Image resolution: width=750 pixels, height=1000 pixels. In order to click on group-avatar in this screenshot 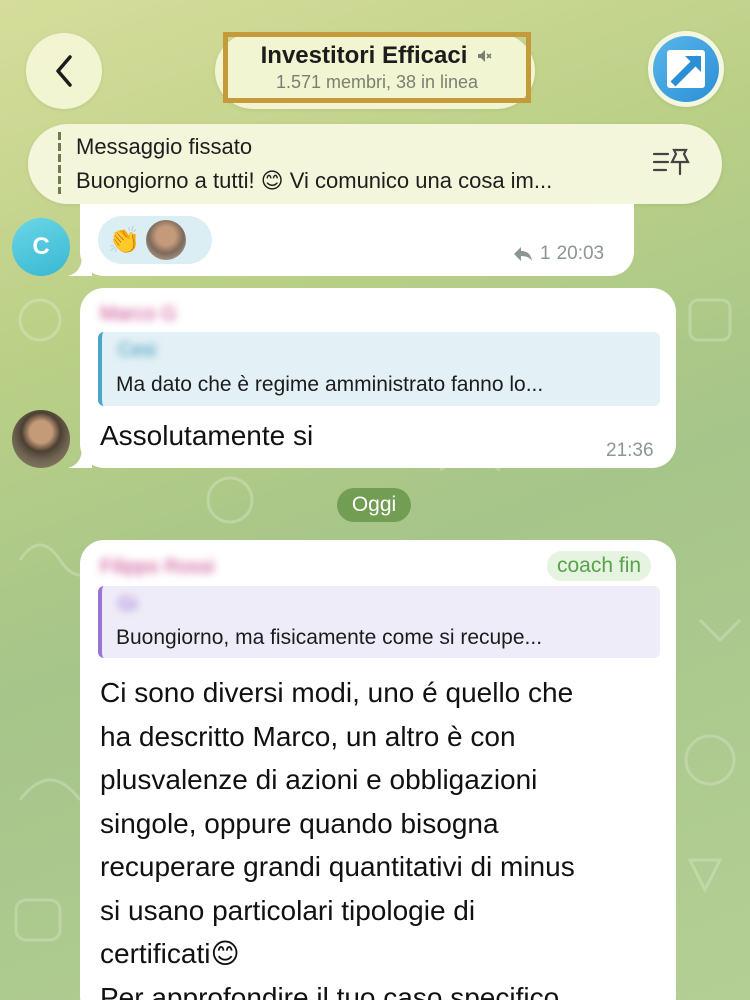, I will do `click(686, 69)`.